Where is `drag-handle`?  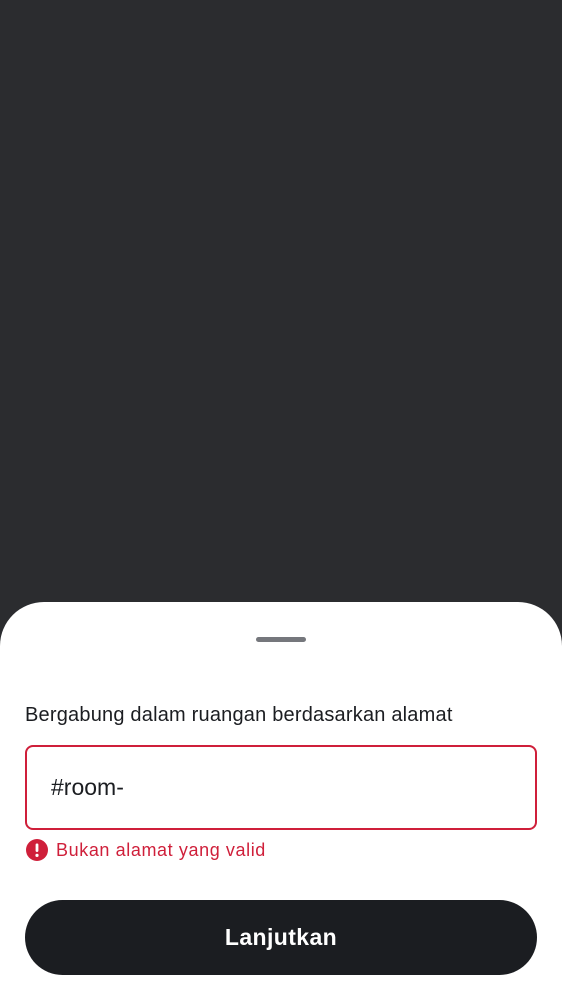 drag-handle is located at coordinates (281, 639).